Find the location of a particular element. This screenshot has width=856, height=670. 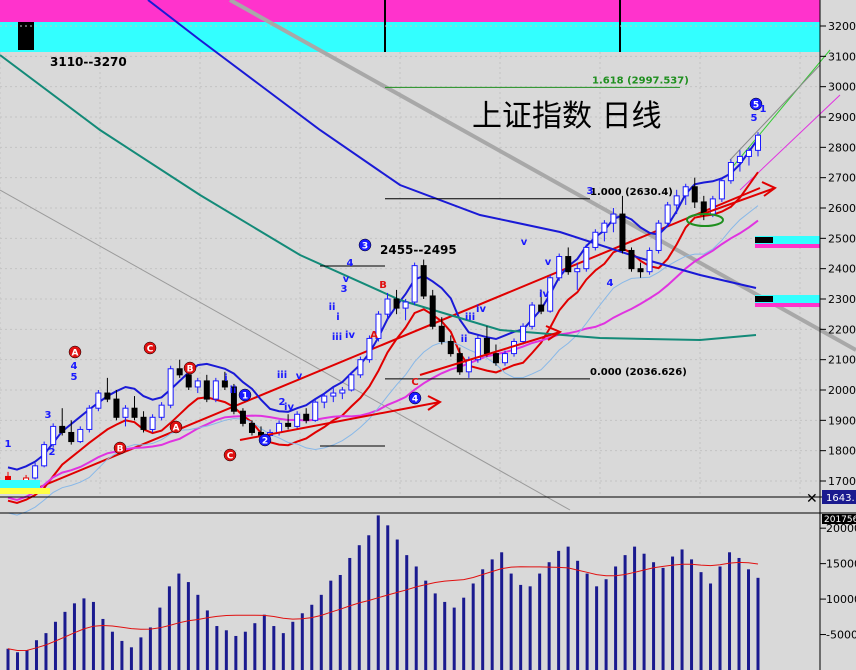

wave-label-blue: 5 is located at coordinates (756, 106).